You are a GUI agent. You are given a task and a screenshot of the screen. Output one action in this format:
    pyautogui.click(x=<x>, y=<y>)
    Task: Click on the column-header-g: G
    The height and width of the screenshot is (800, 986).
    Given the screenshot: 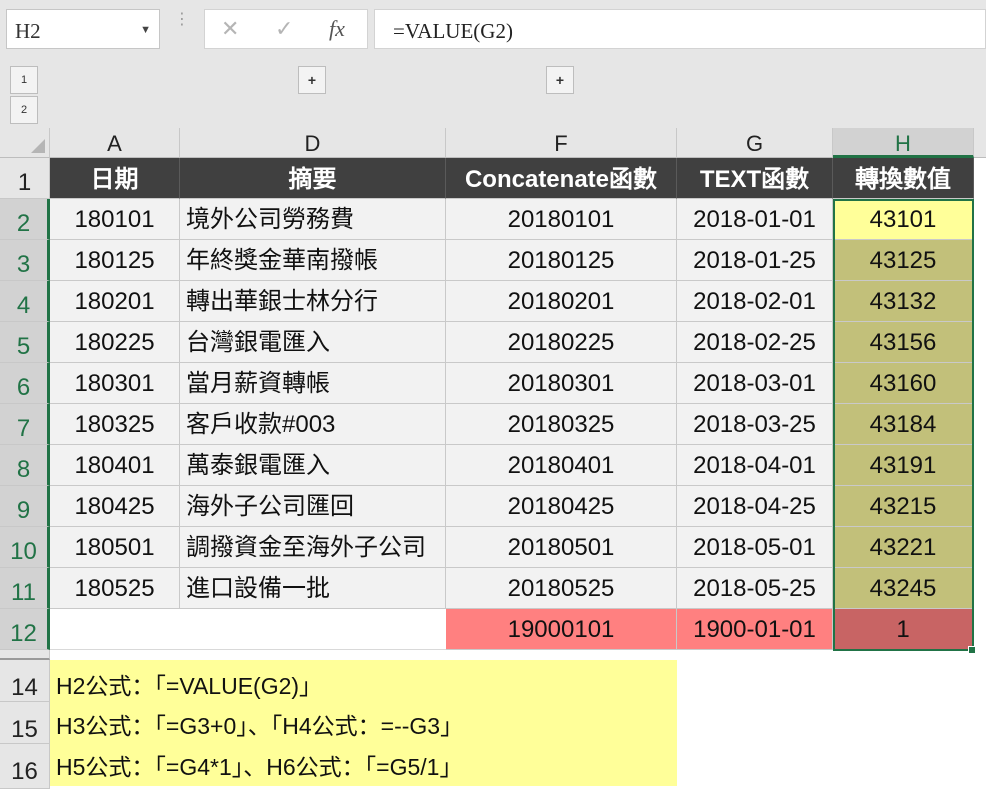 What is the action you would take?
    pyautogui.click(x=755, y=143)
    